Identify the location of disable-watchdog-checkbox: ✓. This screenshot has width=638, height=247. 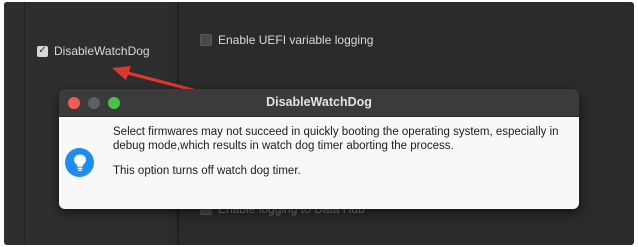
(42, 51).